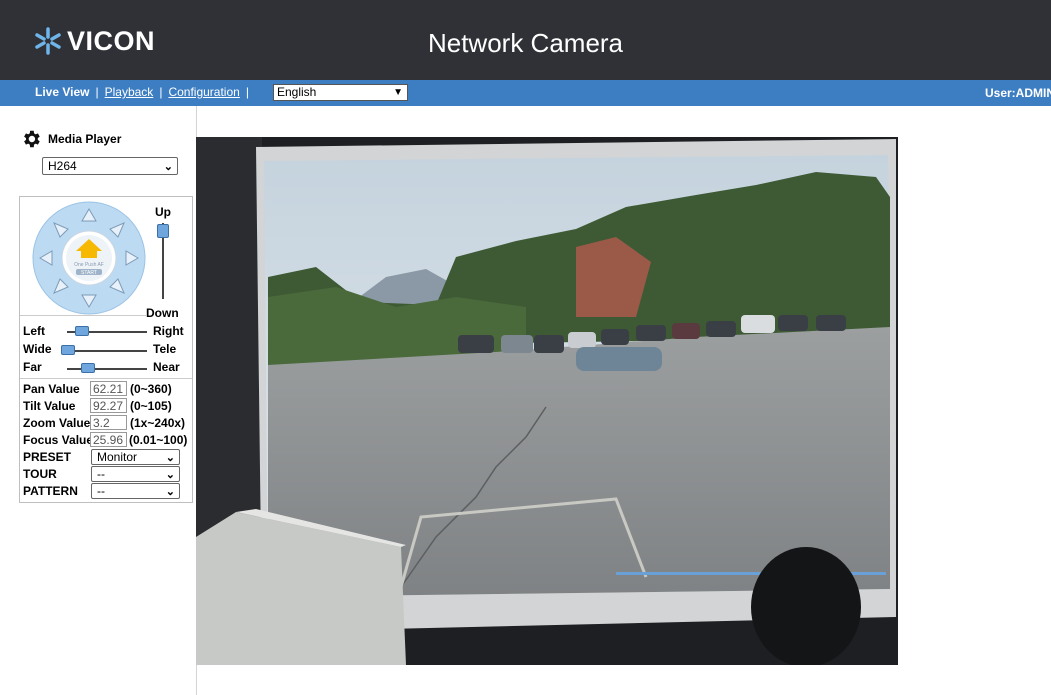  I want to click on down-label: Down, so click(162, 313).